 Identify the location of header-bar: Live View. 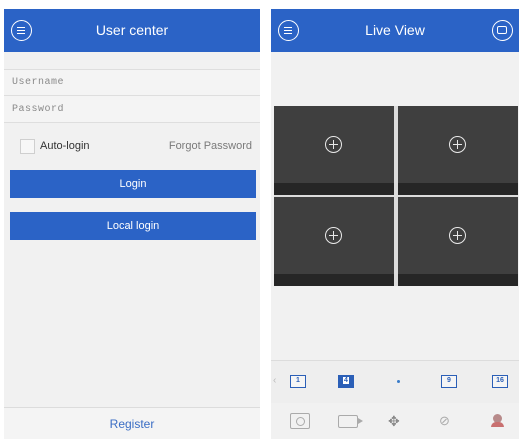
(395, 30).